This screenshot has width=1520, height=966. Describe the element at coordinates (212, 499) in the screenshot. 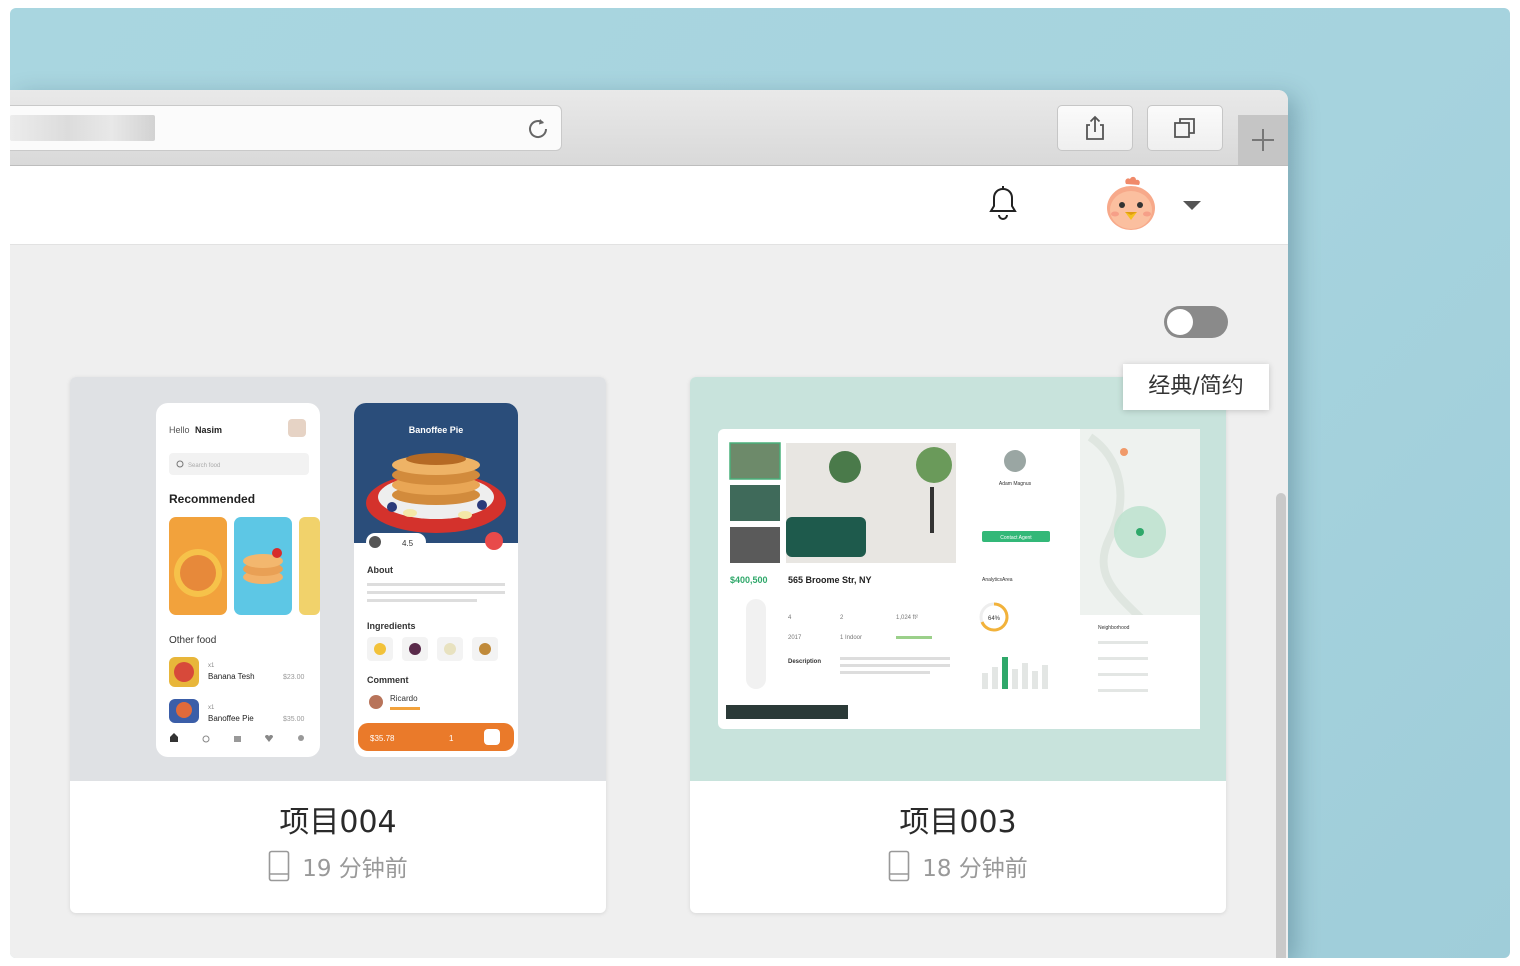

I see `mock-recommended: Recommended` at that location.